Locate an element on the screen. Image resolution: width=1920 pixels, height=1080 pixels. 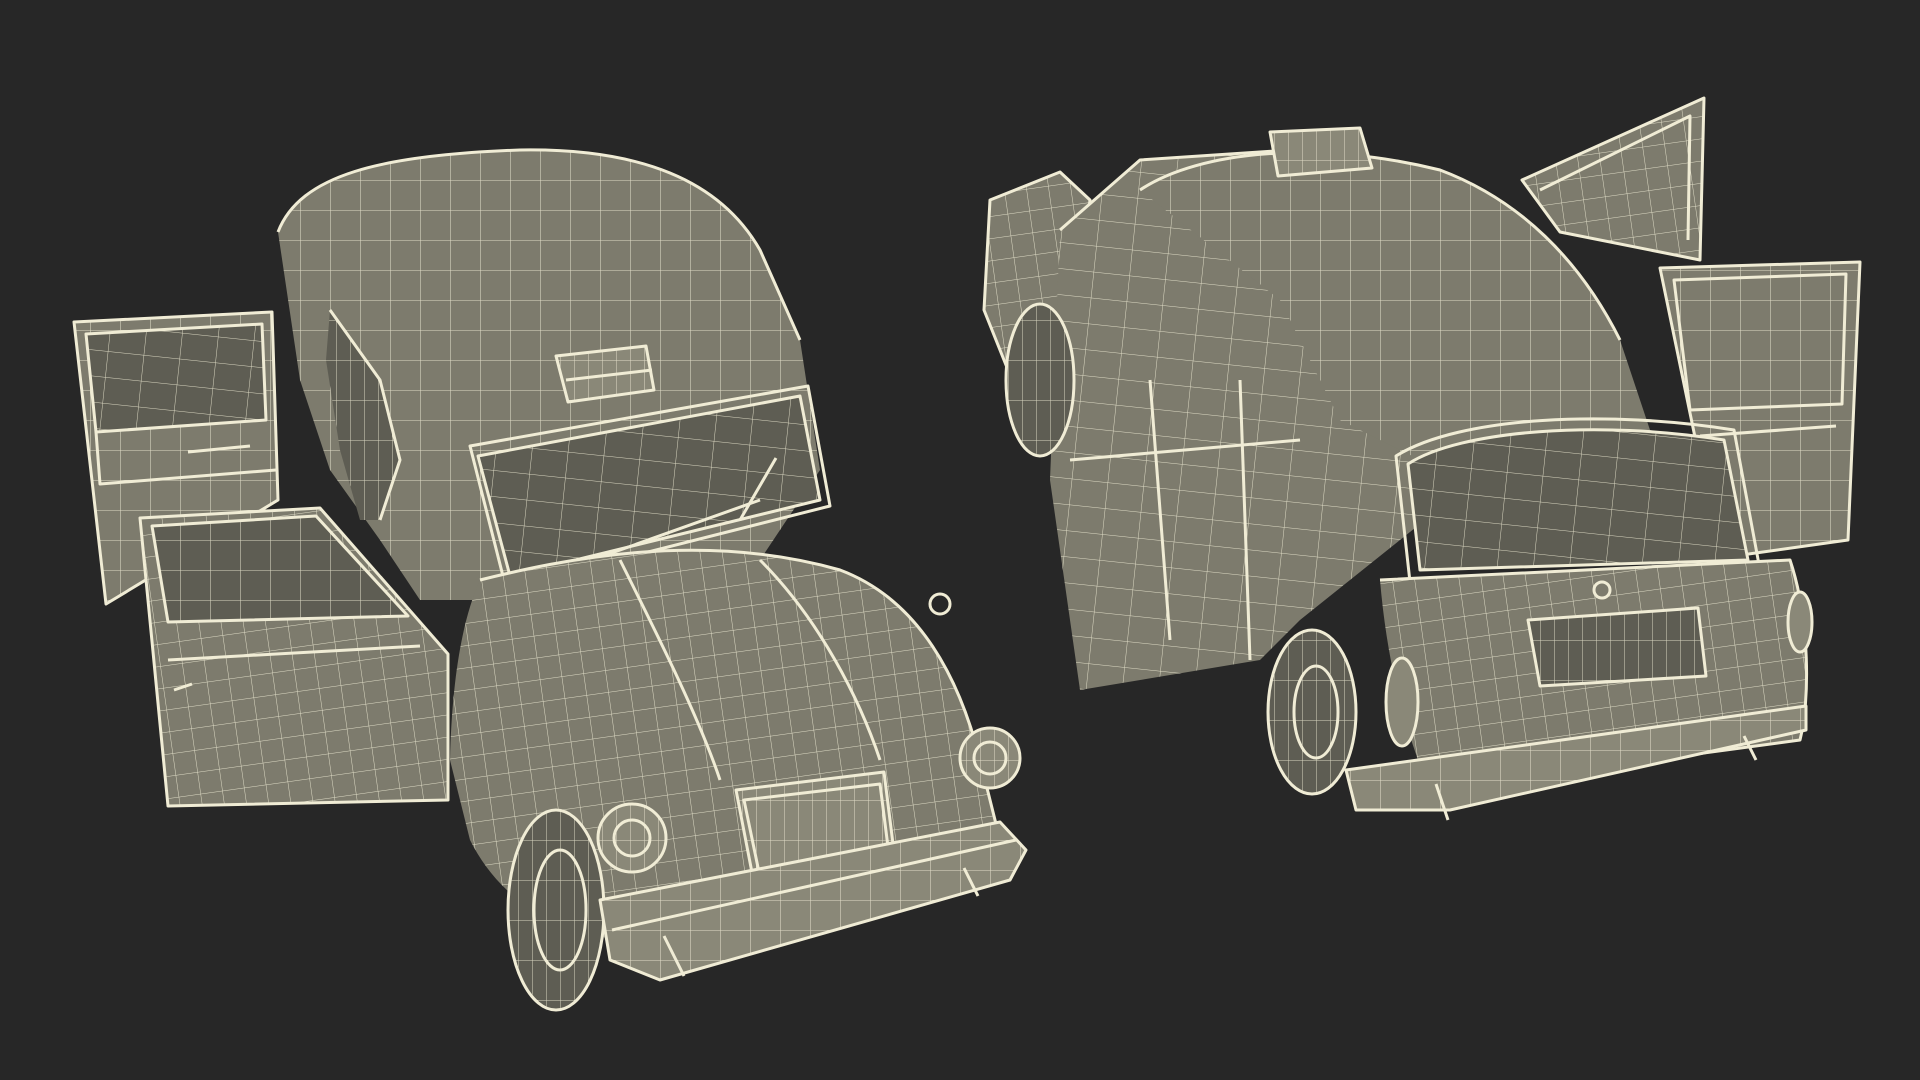
far-door-open is located at coordinates (1613, 179).